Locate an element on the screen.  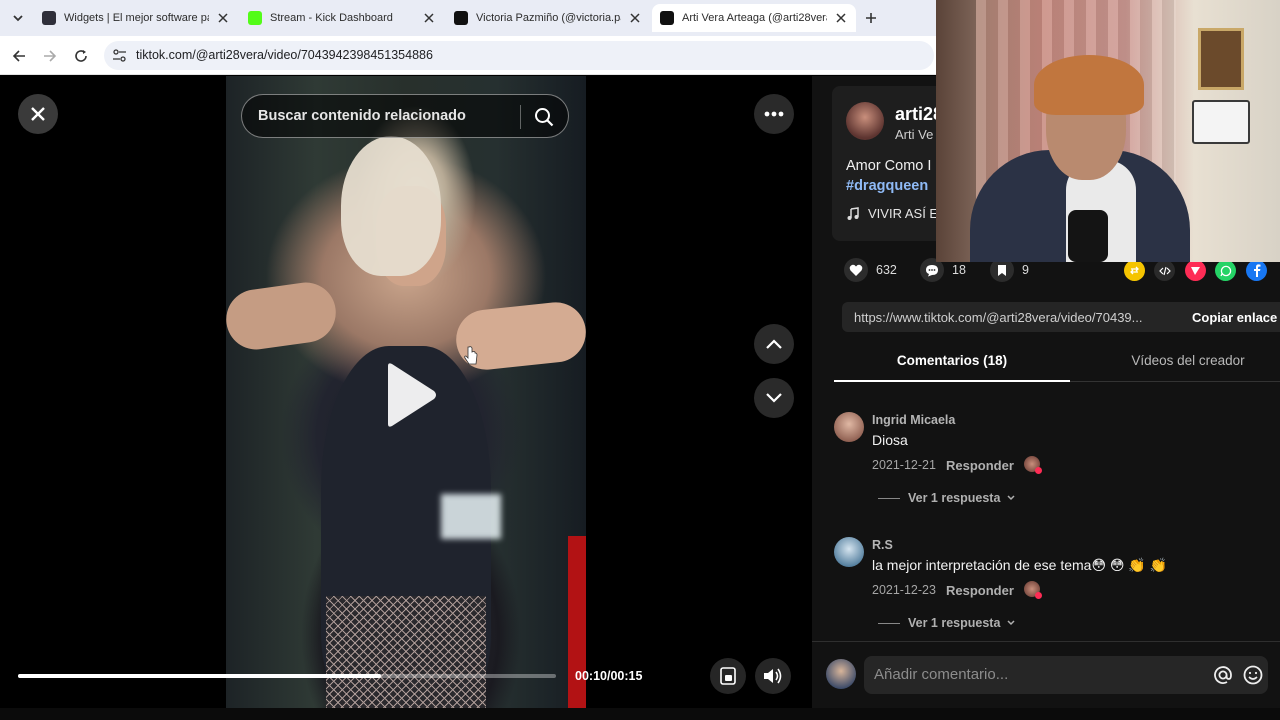
next-video-button is located at coordinates (774, 398).